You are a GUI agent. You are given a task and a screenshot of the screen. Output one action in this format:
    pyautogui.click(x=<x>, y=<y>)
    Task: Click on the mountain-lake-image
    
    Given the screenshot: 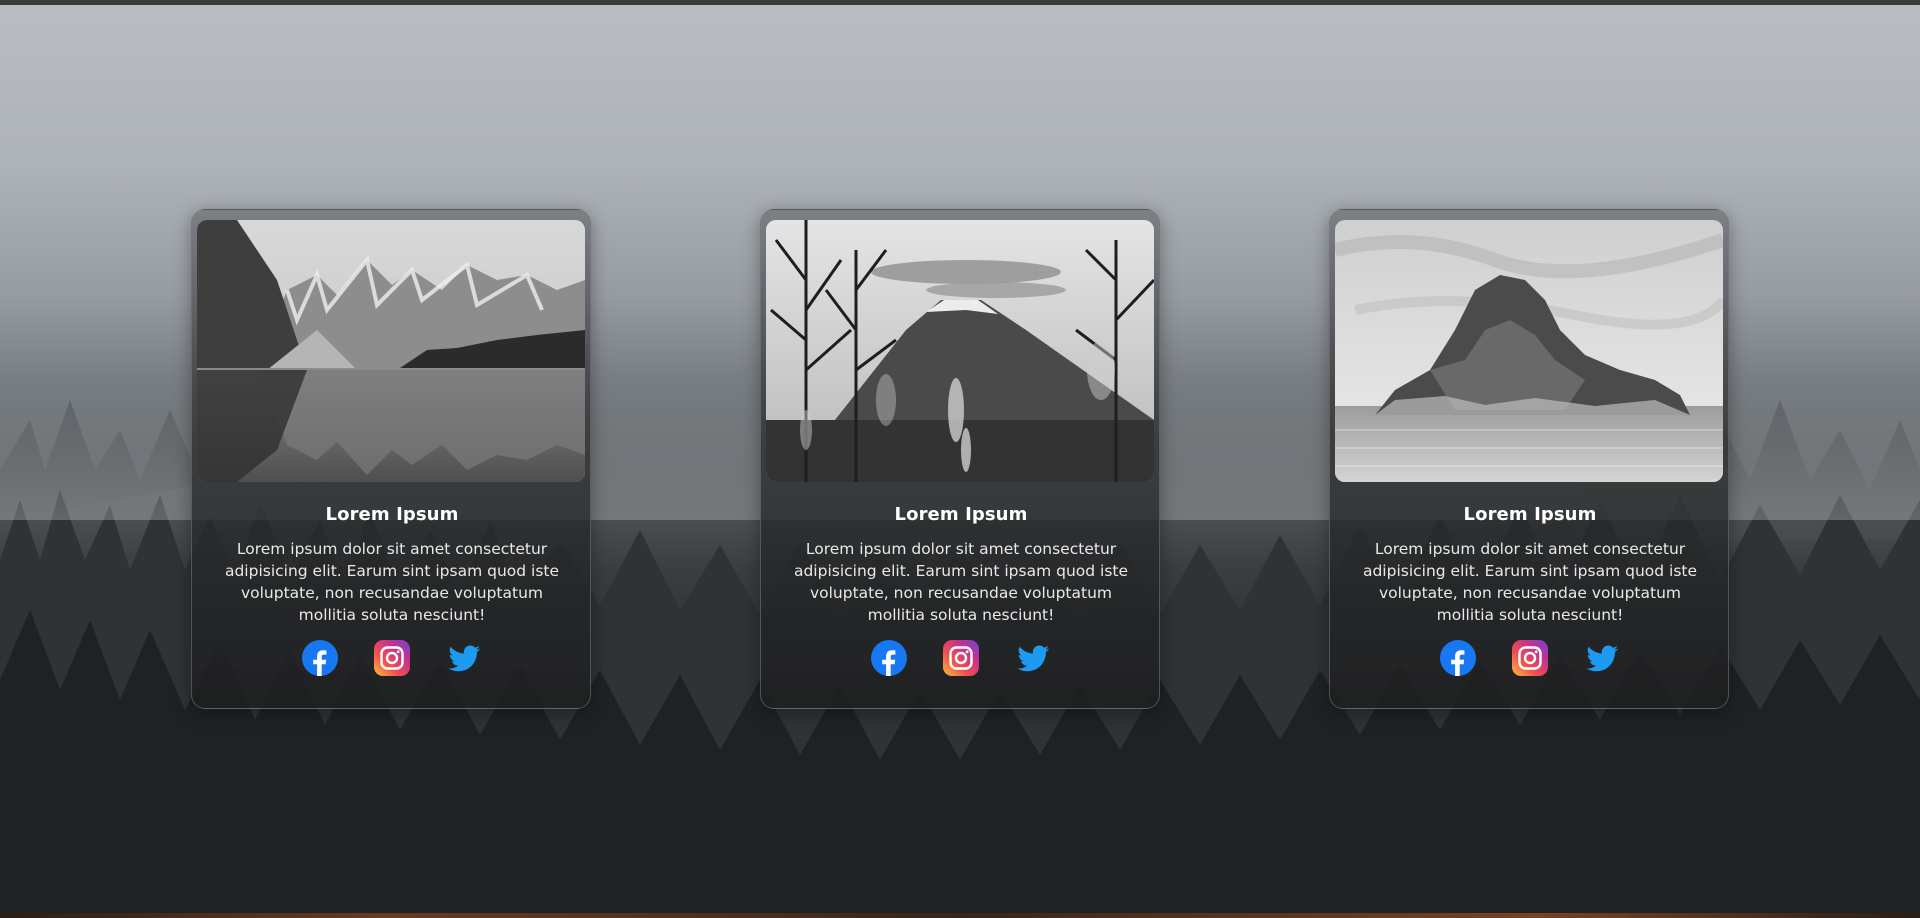 What is the action you would take?
    pyautogui.click(x=391, y=351)
    